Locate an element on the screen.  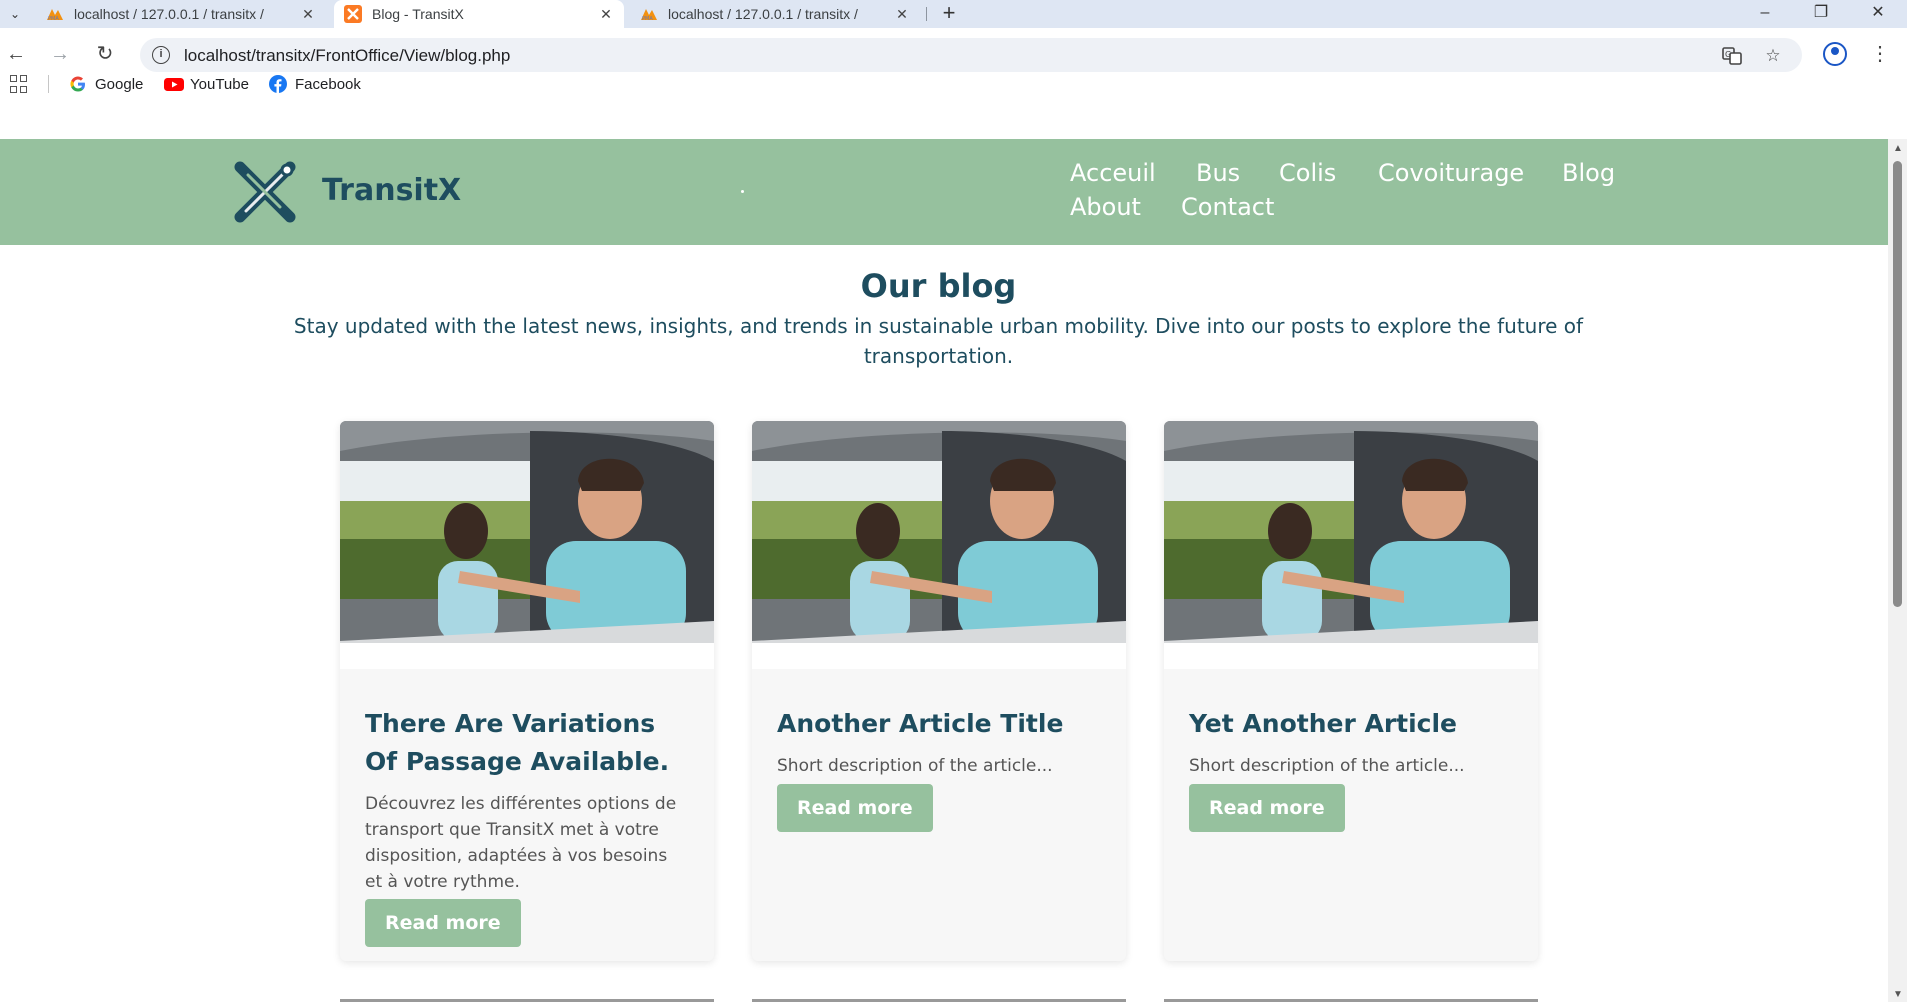
profile-avatar-icon is located at coordinates (1835, 54).